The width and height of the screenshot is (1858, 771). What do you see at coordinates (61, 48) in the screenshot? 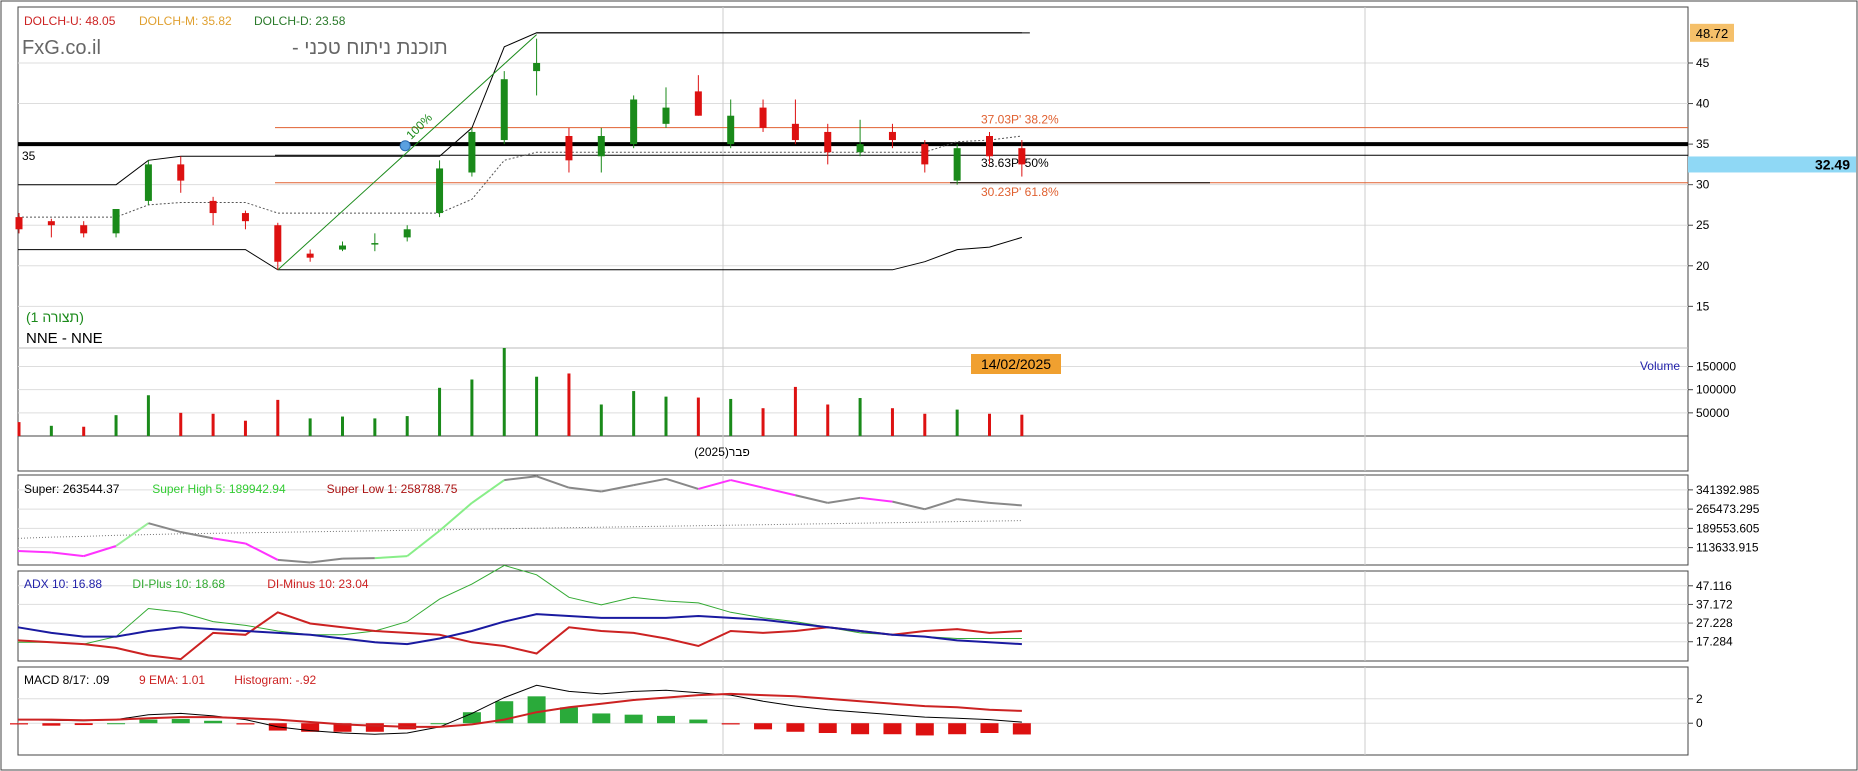
I see `brand-name: FxG.co.il` at bounding box center [61, 48].